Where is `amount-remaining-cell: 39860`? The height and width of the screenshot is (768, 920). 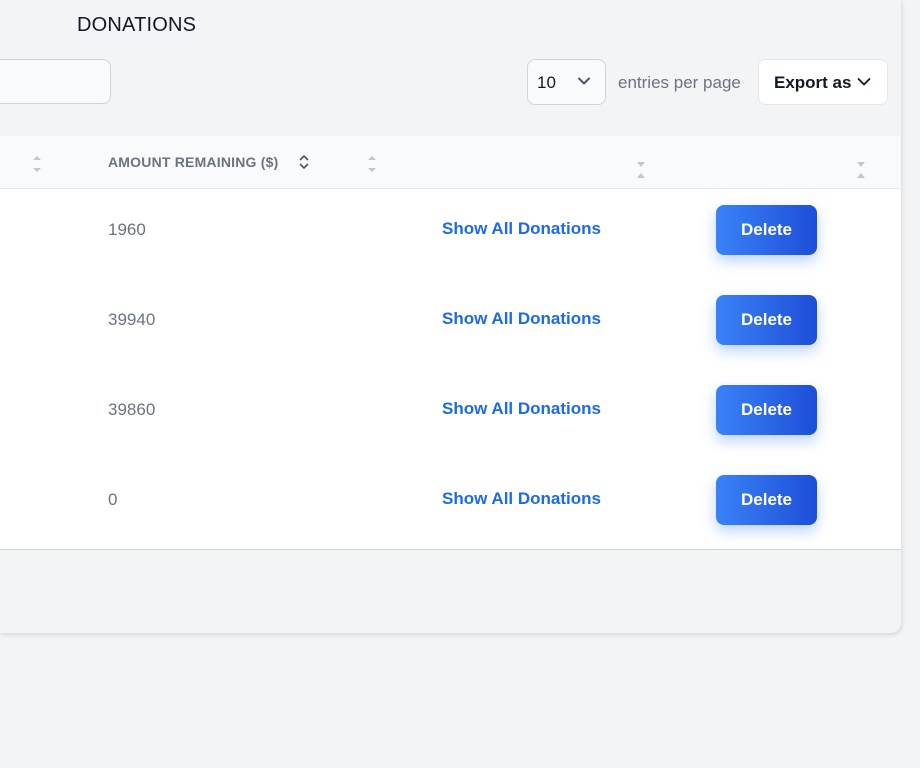 amount-remaining-cell: 39860 is located at coordinates (132, 409).